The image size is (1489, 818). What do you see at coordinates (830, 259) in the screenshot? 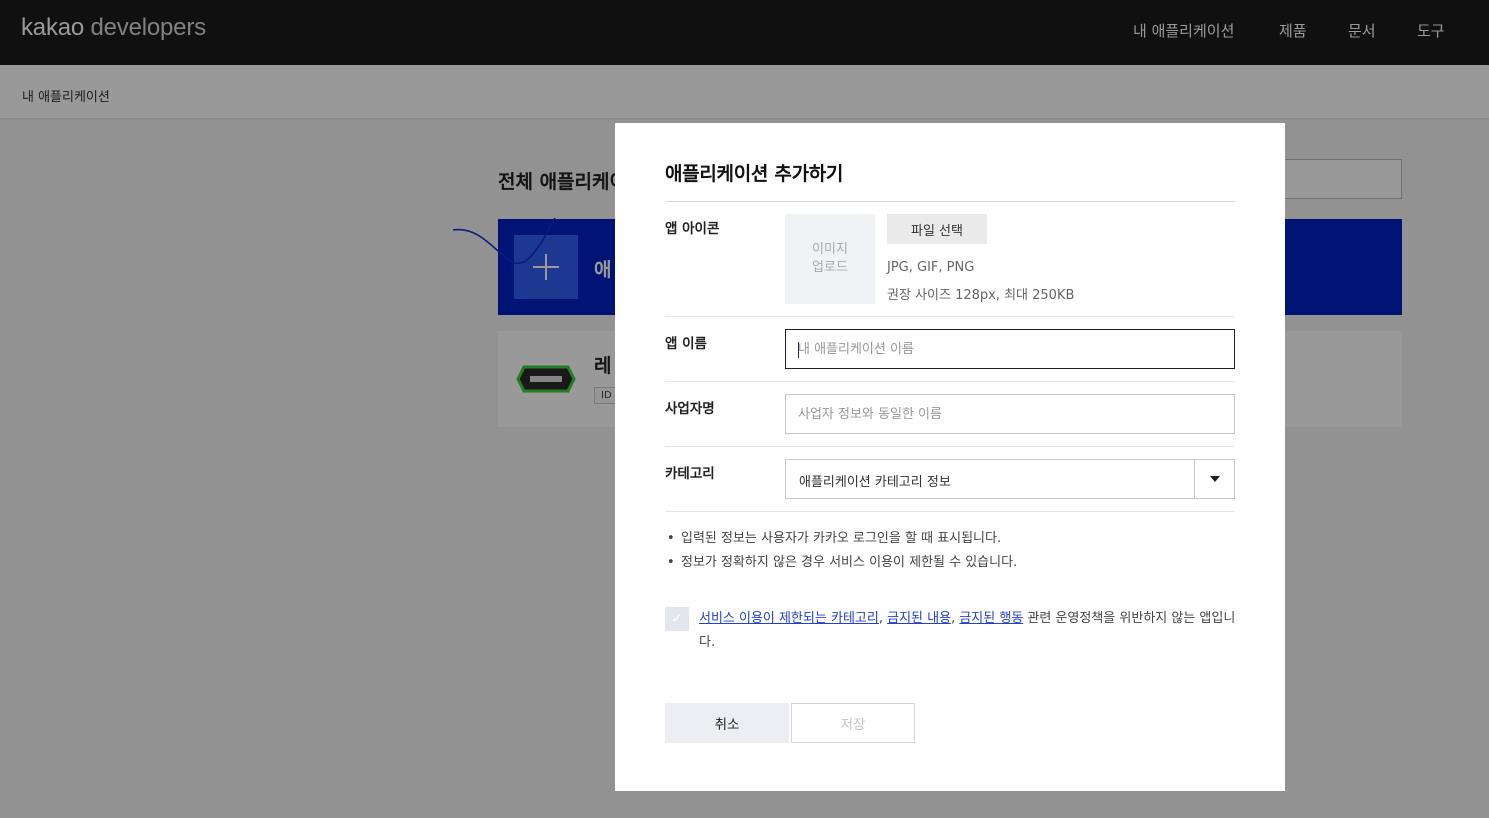
I see `image-upload-box: 이미지 업로드` at bounding box center [830, 259].